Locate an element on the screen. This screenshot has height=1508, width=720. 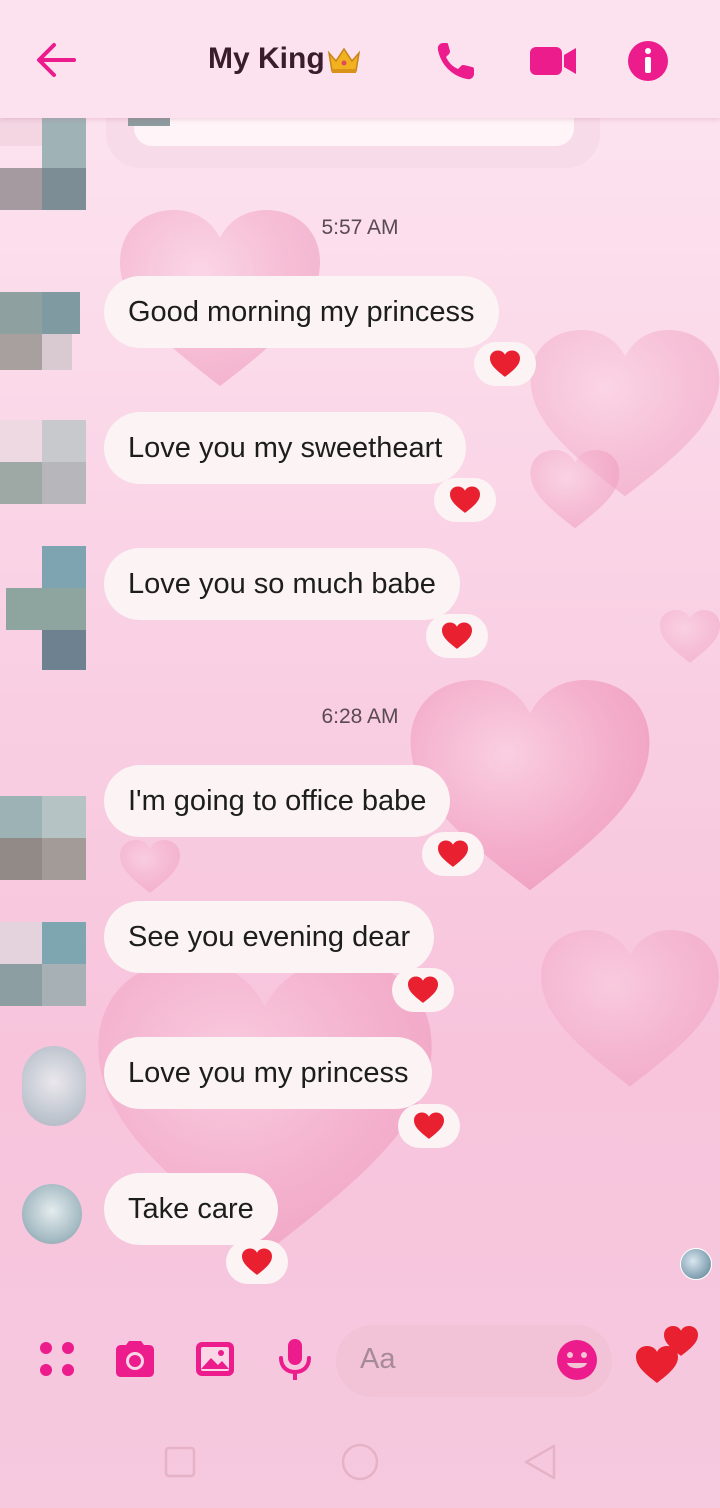
recents-square-icon is located at coordinates (180, 1462).